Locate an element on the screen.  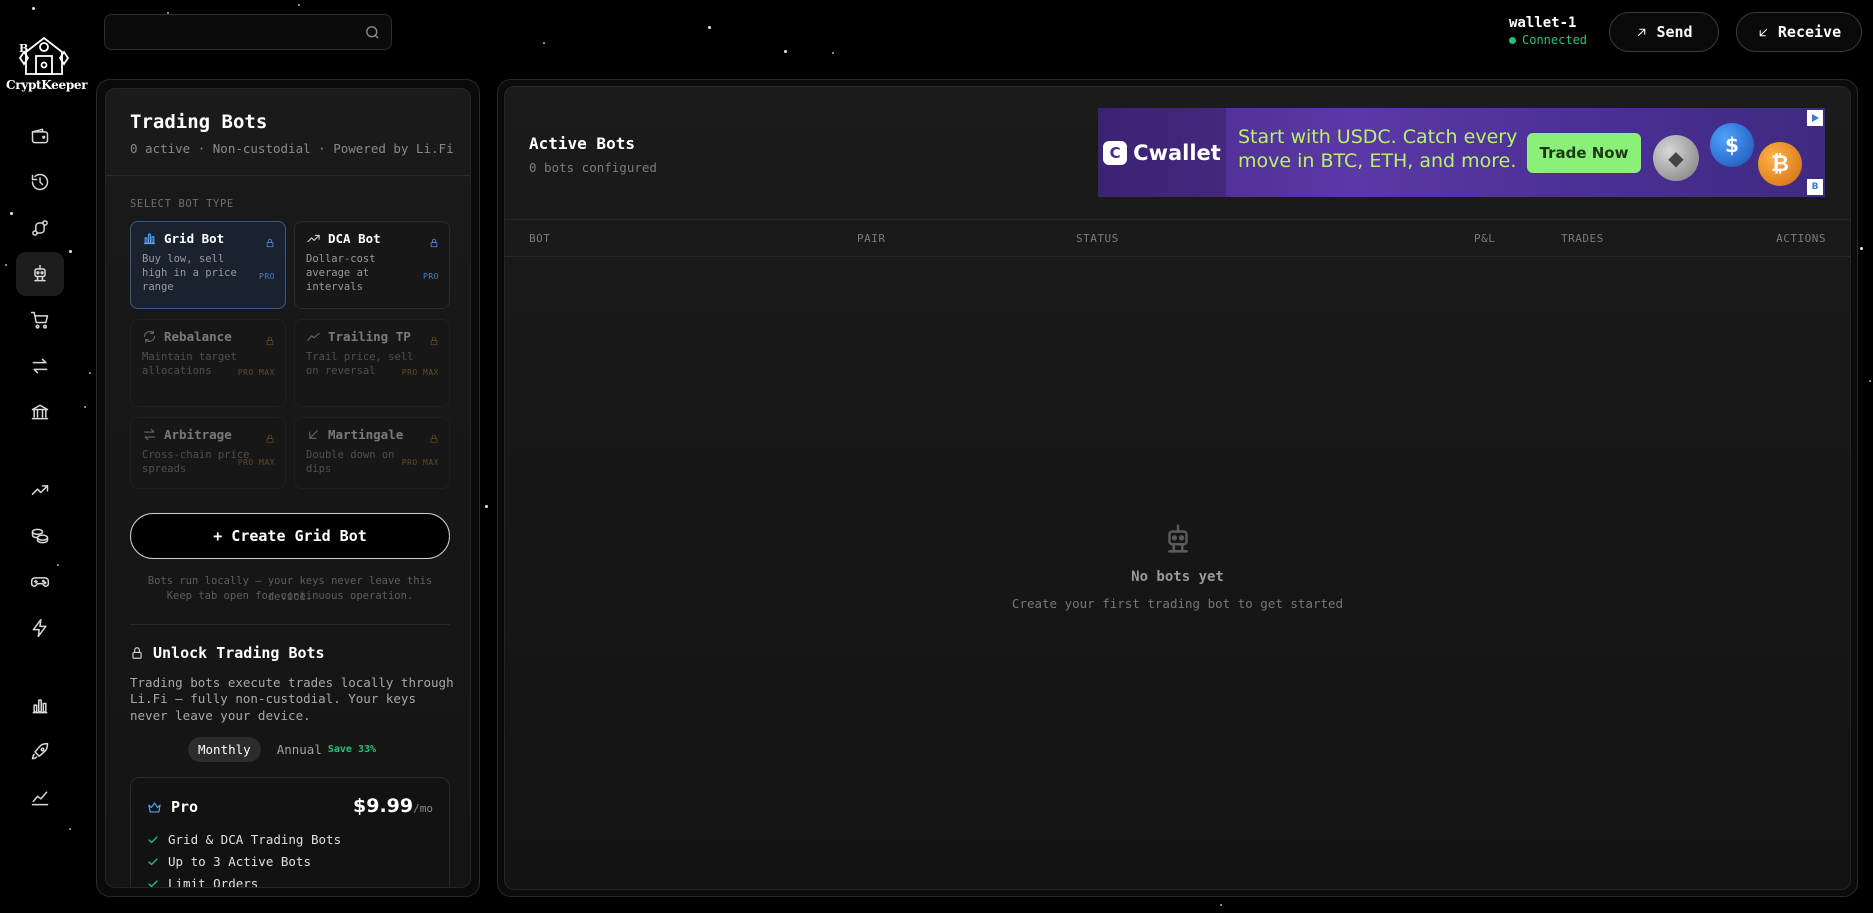
nav-games is located at coordinates (40, 582).